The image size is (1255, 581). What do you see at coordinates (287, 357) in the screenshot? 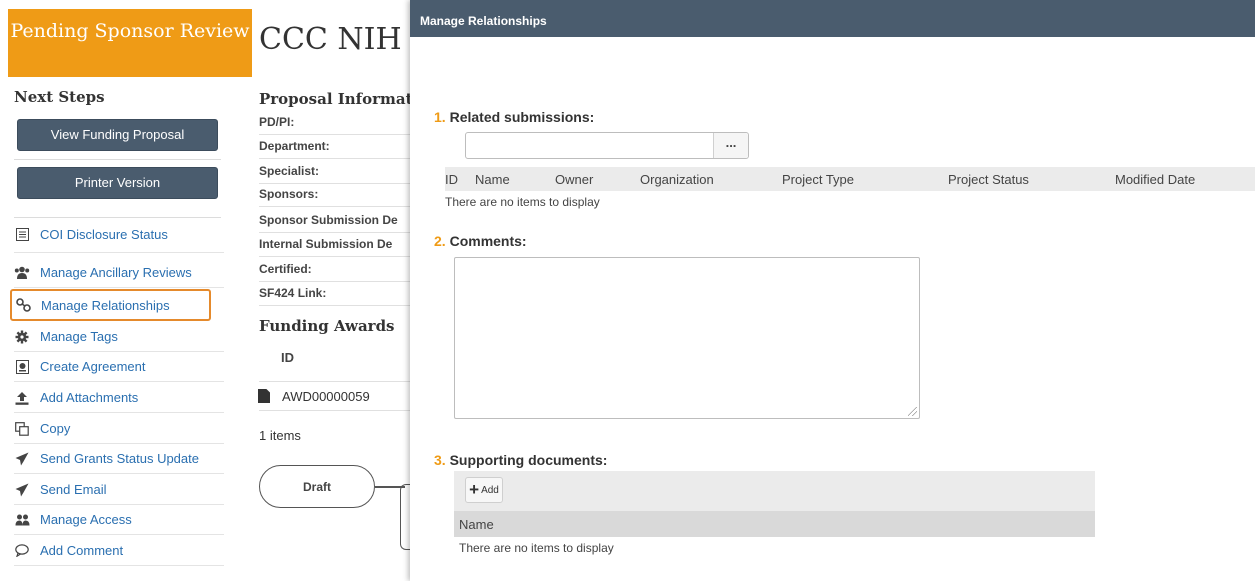
I see `awards-column-id: ID` at bounding box center [287, 357].